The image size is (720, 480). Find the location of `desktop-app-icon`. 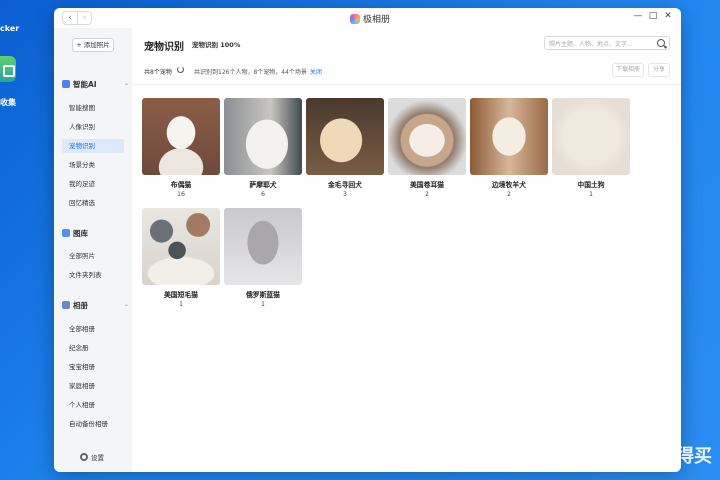

desktop-app-icon is located at coordinates (8, 69).